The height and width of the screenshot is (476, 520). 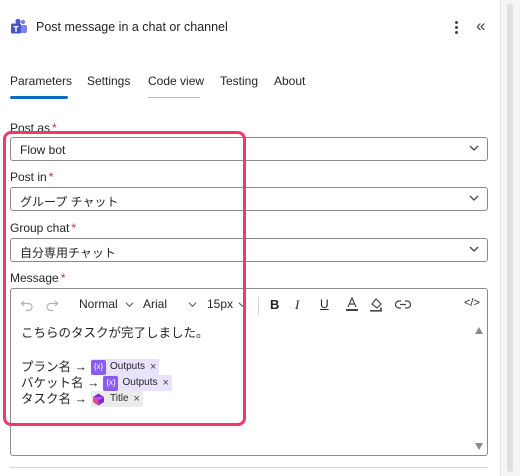 I want to click on double-chevron-left-icon: «, so click(x=481, y=26).